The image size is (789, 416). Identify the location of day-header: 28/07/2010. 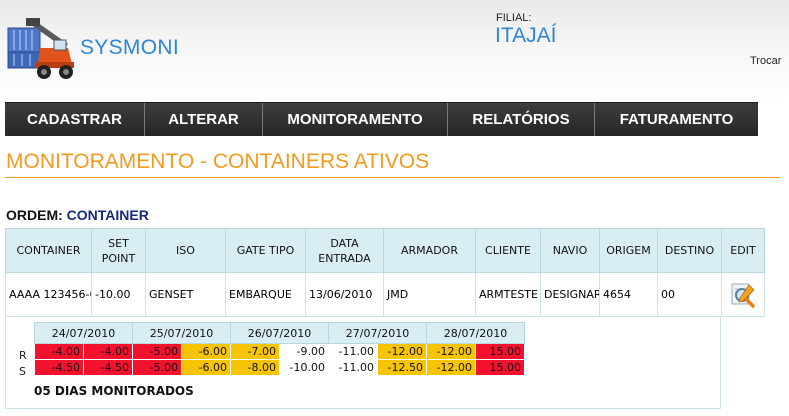
(475, 333).